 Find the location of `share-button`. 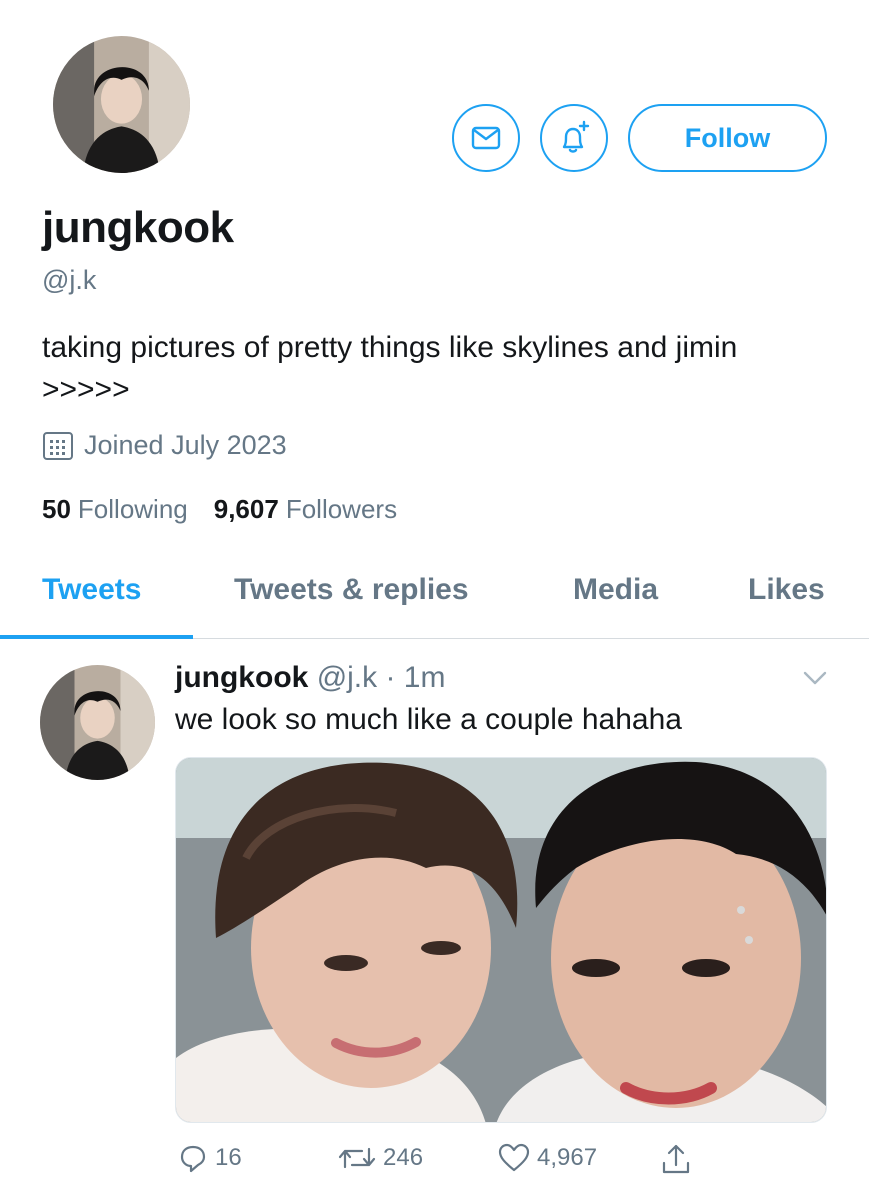

share-button is located at coordinates (679, 1159).